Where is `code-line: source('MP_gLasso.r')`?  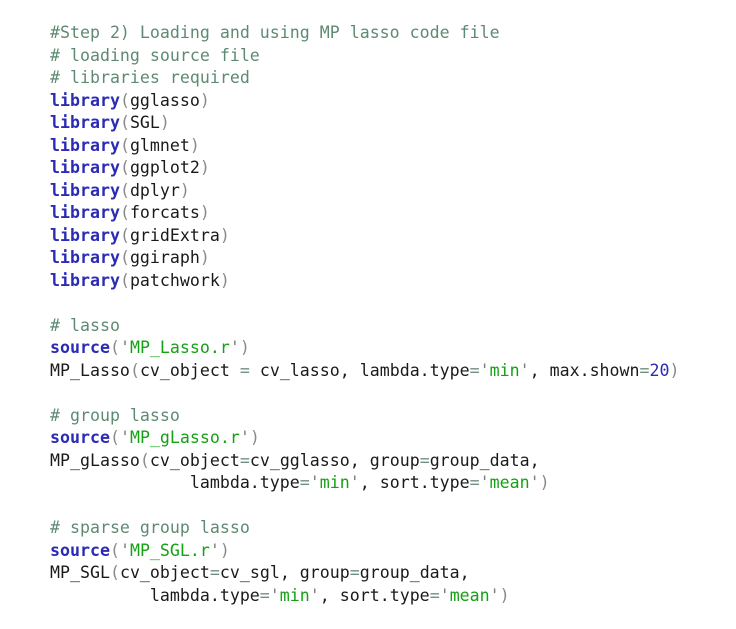 code-line: source('MP_gLasso.r') is located at coordinates (388, 438).